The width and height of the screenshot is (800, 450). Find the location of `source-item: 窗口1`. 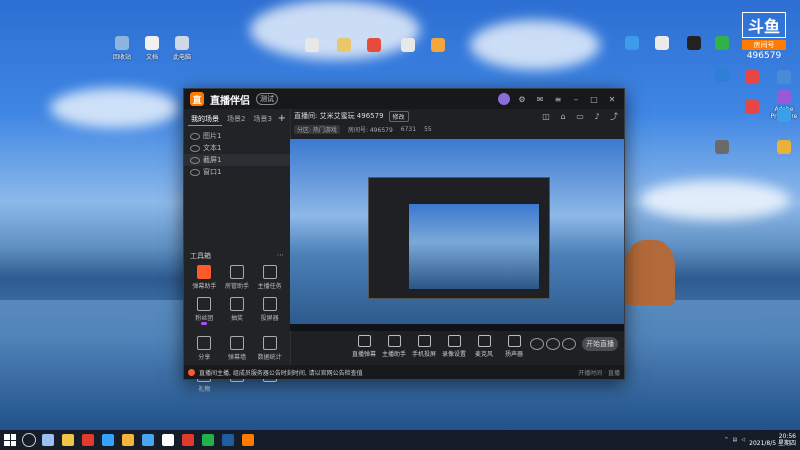

source-item: 窗口1 is located at coordinates (237, 172).